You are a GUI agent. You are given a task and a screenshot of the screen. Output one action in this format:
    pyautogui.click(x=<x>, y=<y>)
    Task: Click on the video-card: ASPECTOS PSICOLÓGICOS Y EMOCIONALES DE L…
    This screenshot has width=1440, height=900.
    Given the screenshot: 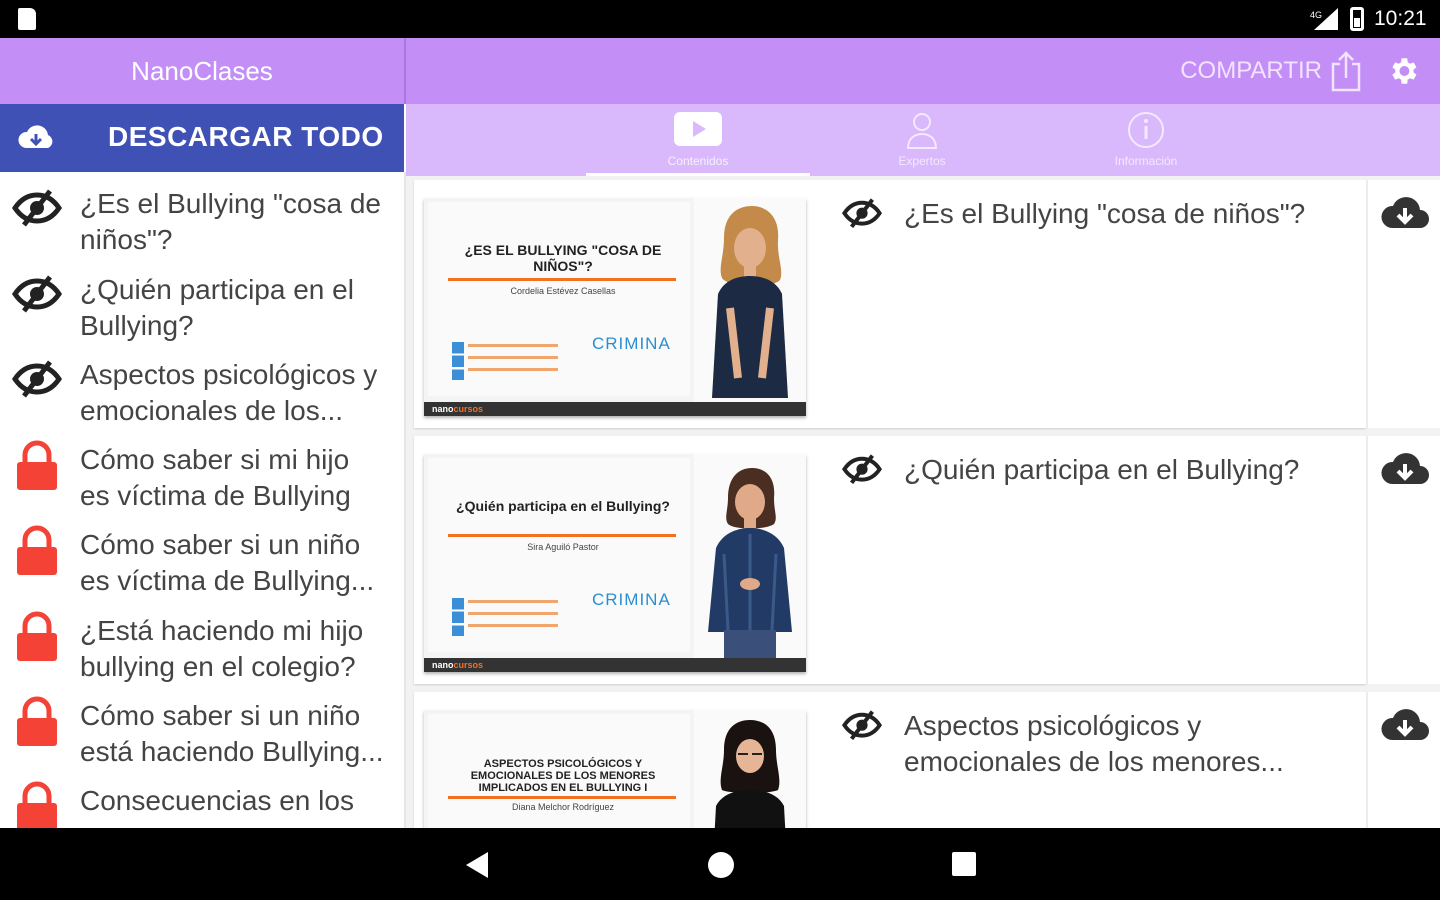 What is the action you would take?
    pyautogui.click(x=890, y=760)
    